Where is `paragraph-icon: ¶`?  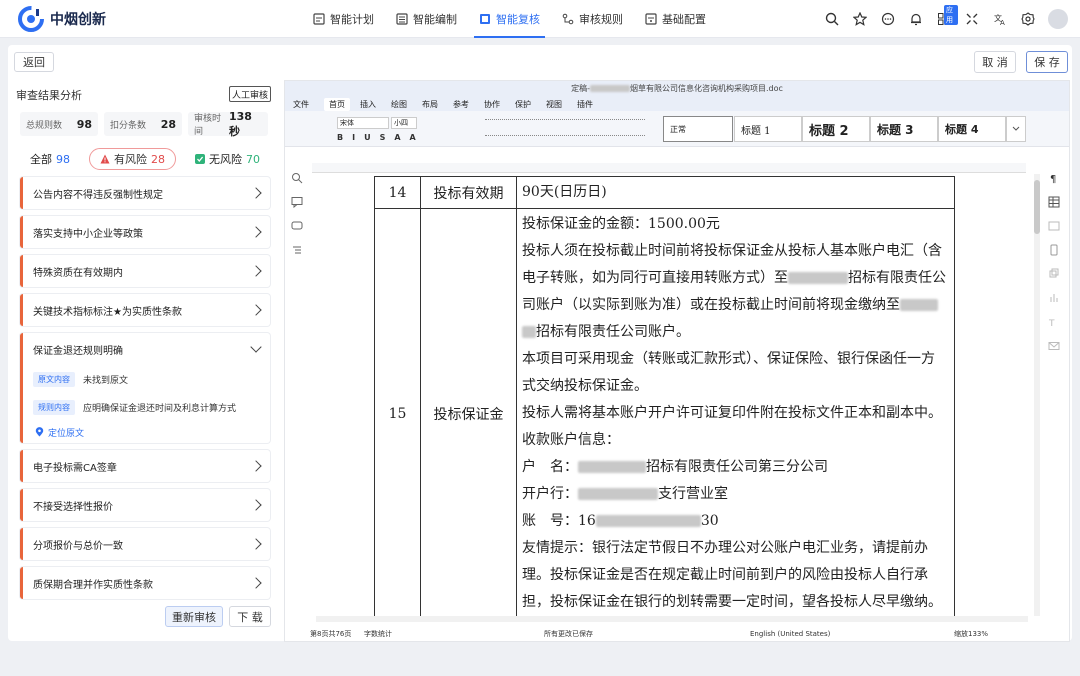
paragraph-icon: ¶ is located at coordinates (1054, 178).